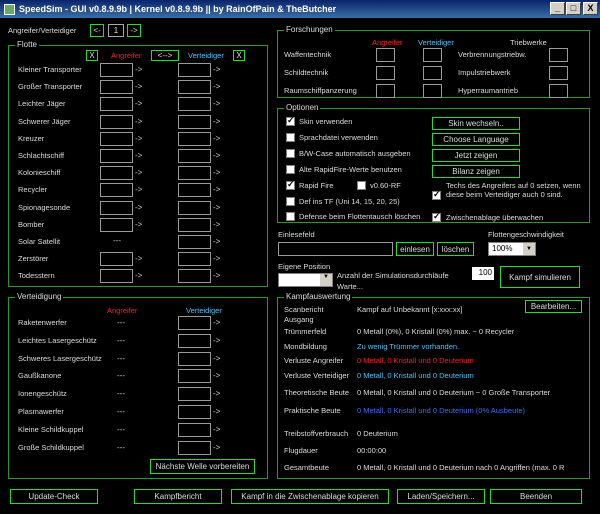 Image resolution: width=600 pixels, height=514 pixels. Describe the element at coordinates (44, 207) in the screenshot. I see `ship-label: Spionagesonde` at that location.